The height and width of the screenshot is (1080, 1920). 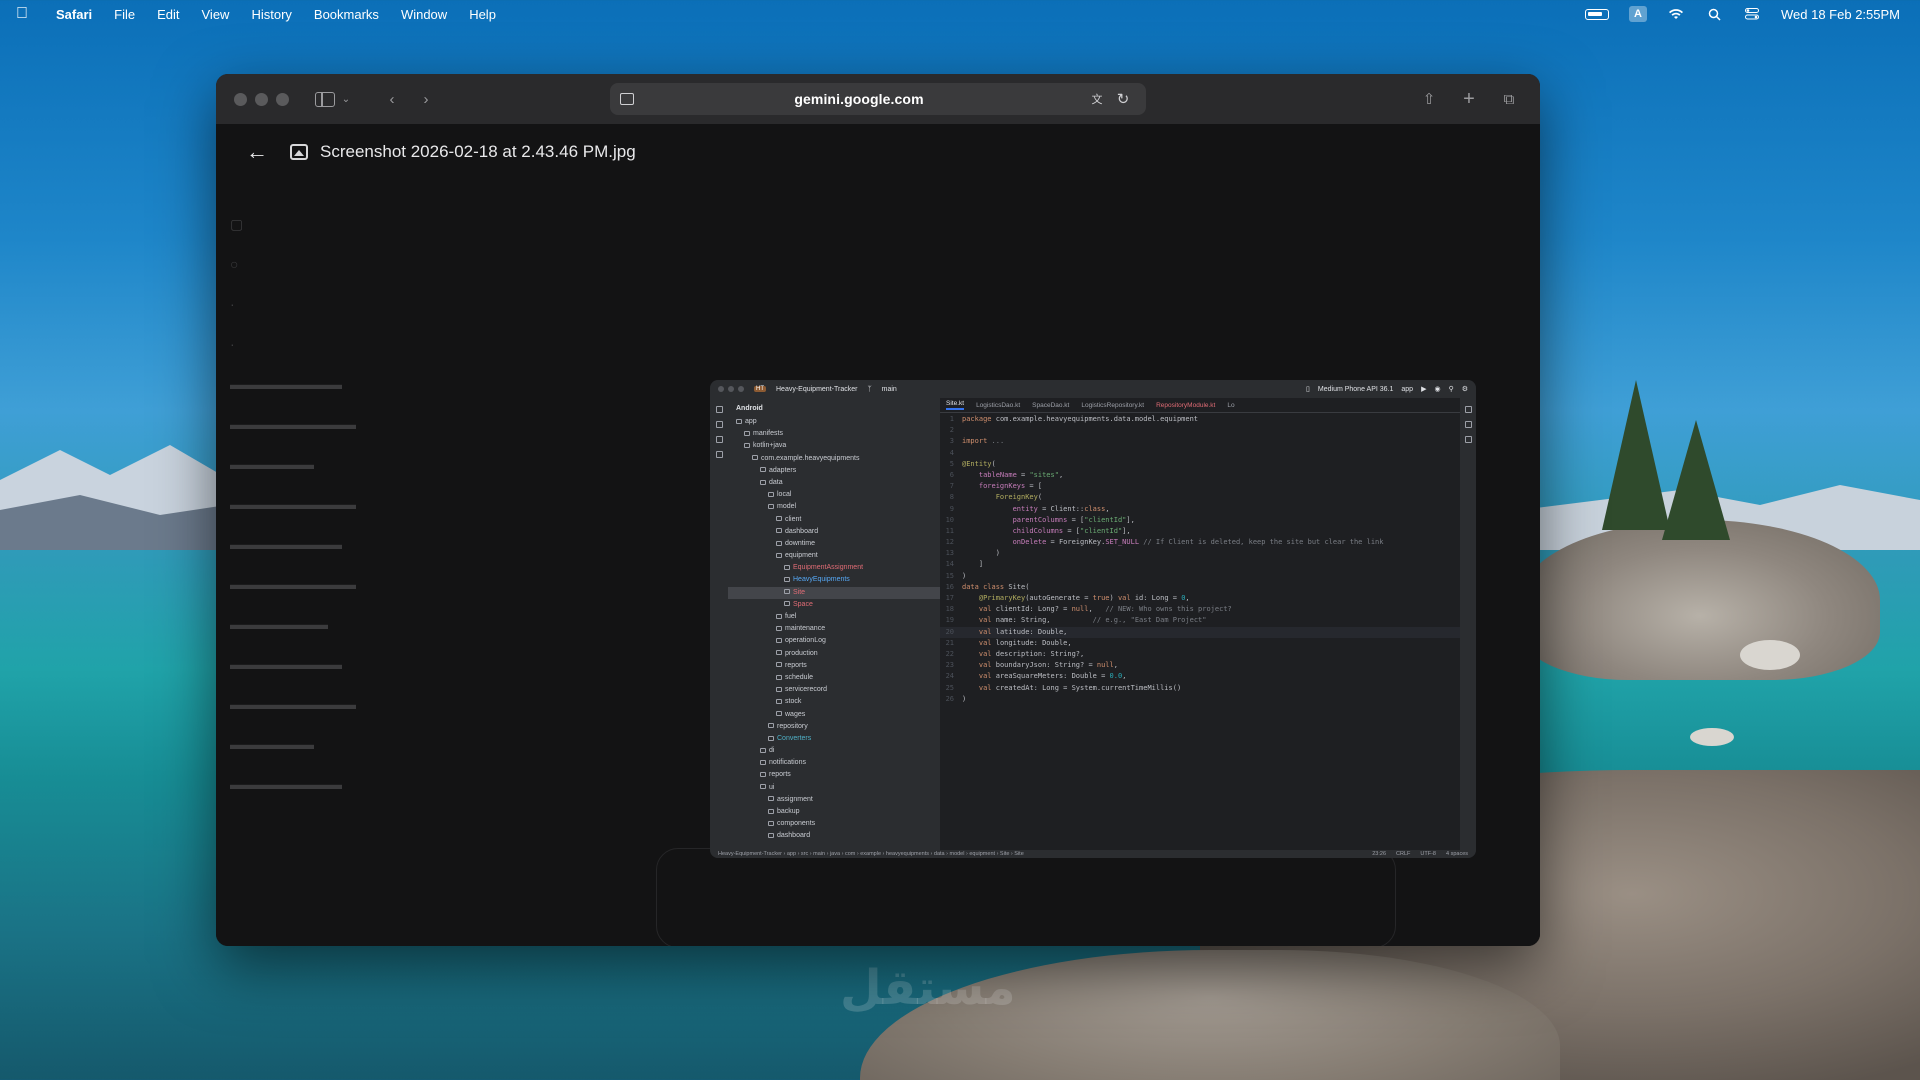 What do you see at coordinates (949, 542) in the screenshot?
I see `ide-line-number: 12` at bounding box center [949, 542].